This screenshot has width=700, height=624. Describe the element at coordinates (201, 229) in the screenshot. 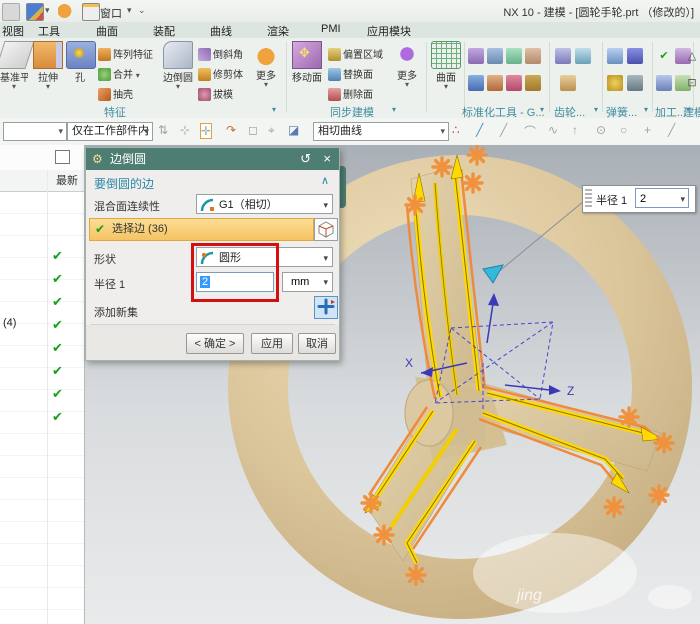

I see `select-edge-row: ✔ 选择边 (36)` at that location.